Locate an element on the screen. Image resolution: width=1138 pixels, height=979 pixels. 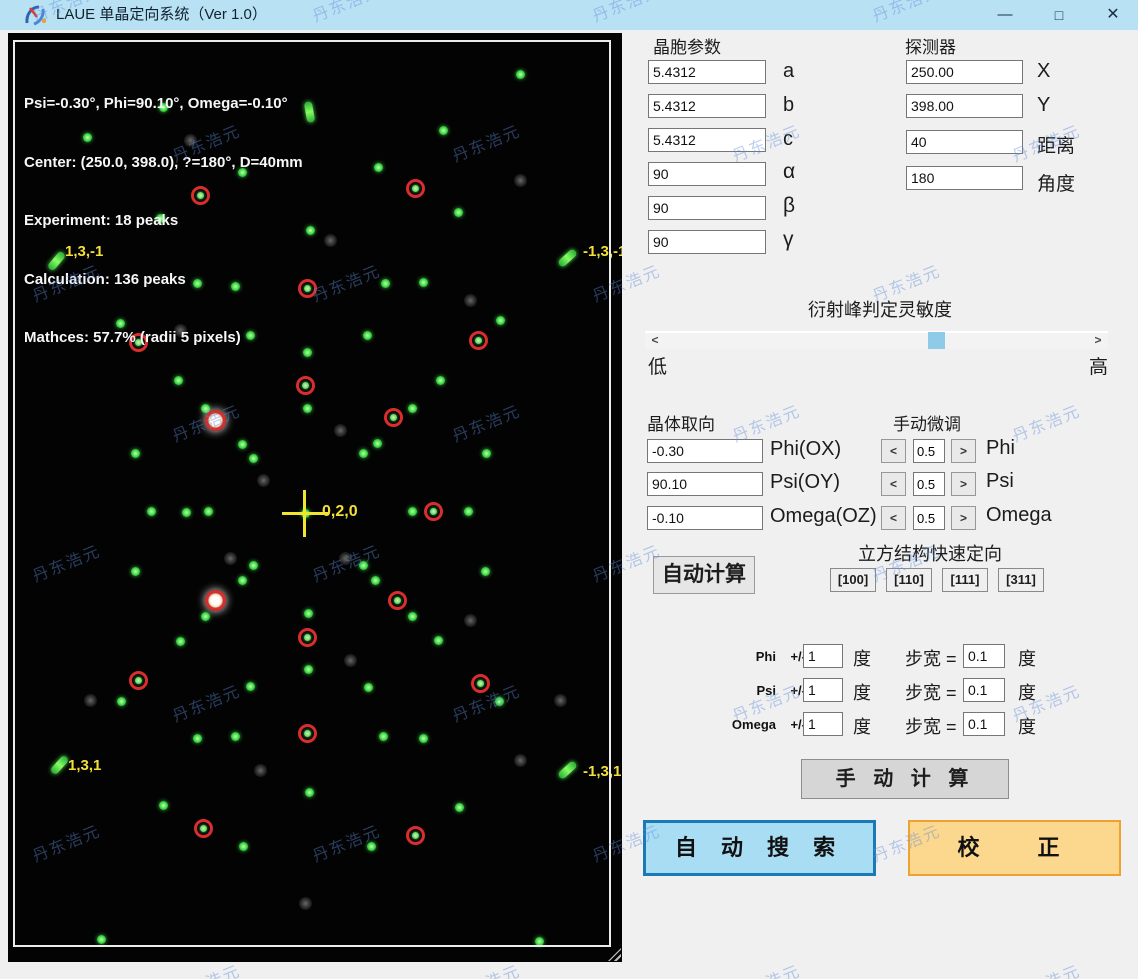
scan-phi-label: Phi is located at coordinates (765, 656).